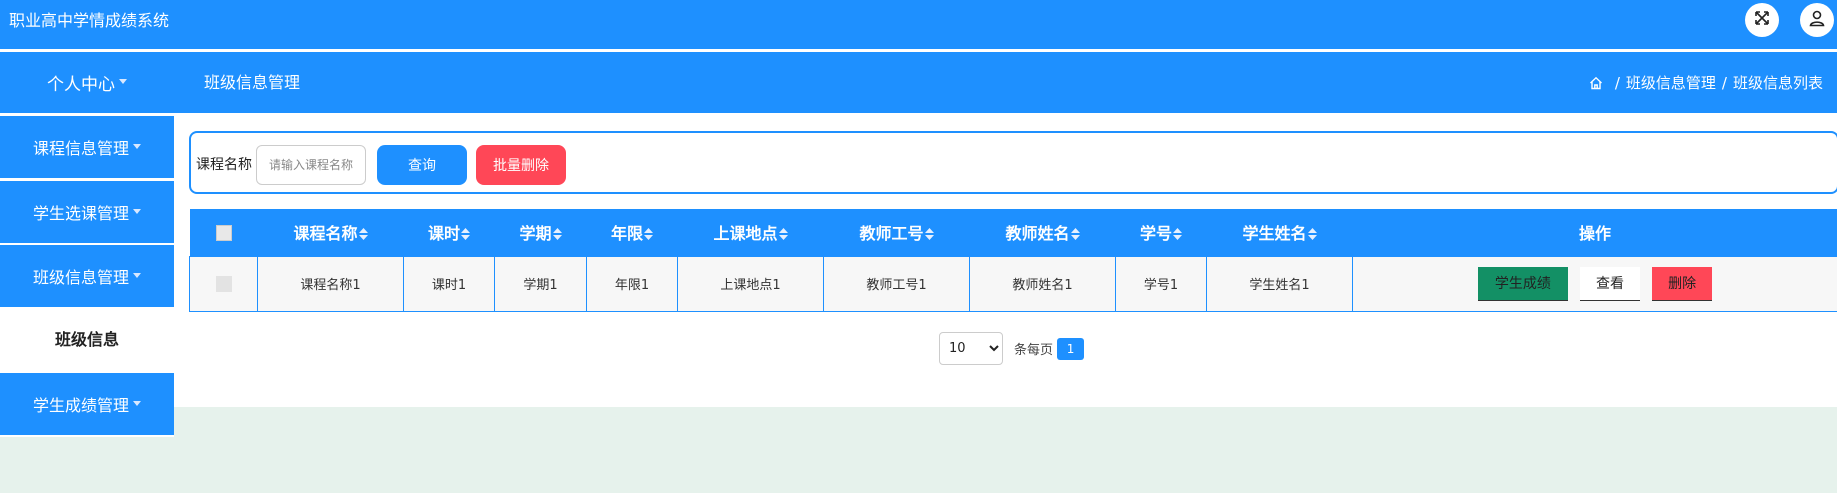 The image size is (1837, 493). What do you see at coordinates (750, 283) in the screenshot?
I see `table-cell: 上课地点1` at bounding box center [750, 283].